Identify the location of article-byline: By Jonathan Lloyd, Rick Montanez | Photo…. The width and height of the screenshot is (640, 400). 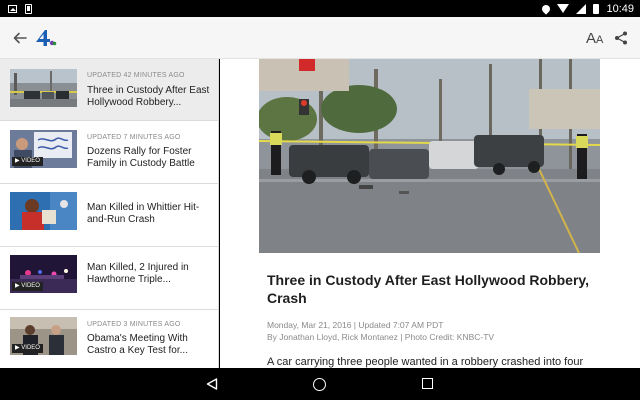
(381, 337).